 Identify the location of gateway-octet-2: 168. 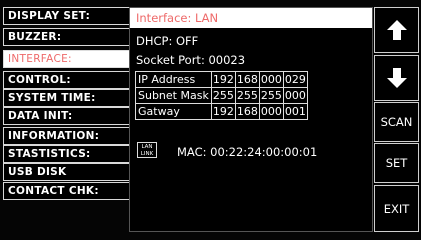
(247, 111).